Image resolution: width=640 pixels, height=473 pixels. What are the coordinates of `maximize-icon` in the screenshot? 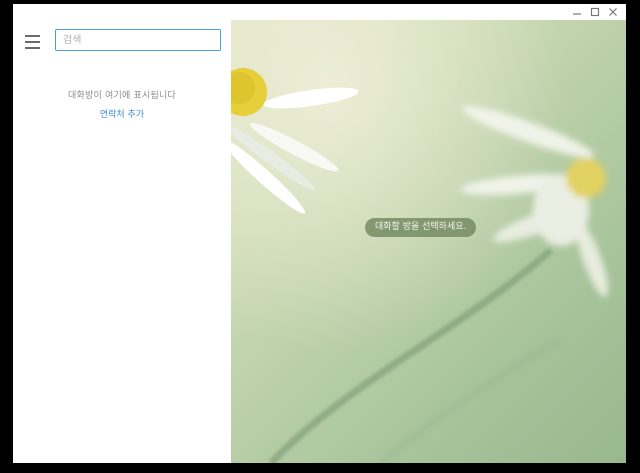 It's located at (595, 12).